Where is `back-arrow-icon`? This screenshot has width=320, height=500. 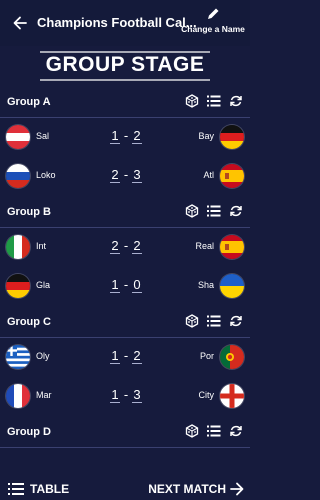
back-arrow-icon is located at coordinates (20, 23).